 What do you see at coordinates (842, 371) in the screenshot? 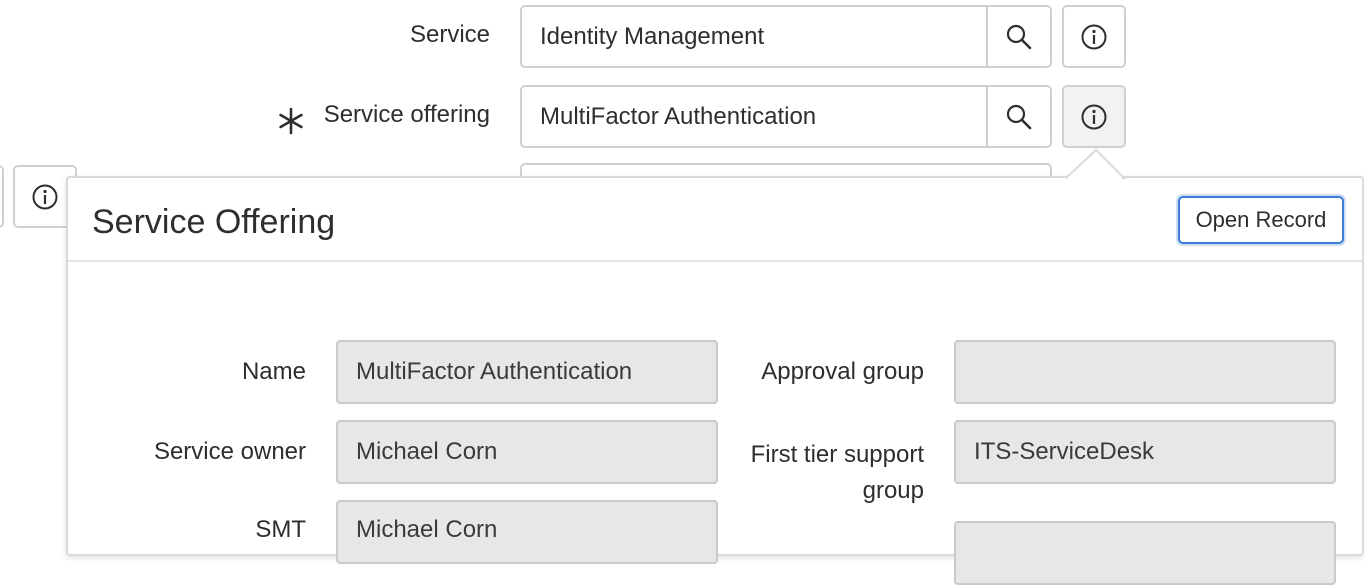
I see `approval-group-label: Approval group` at bounding box center [842, 371].